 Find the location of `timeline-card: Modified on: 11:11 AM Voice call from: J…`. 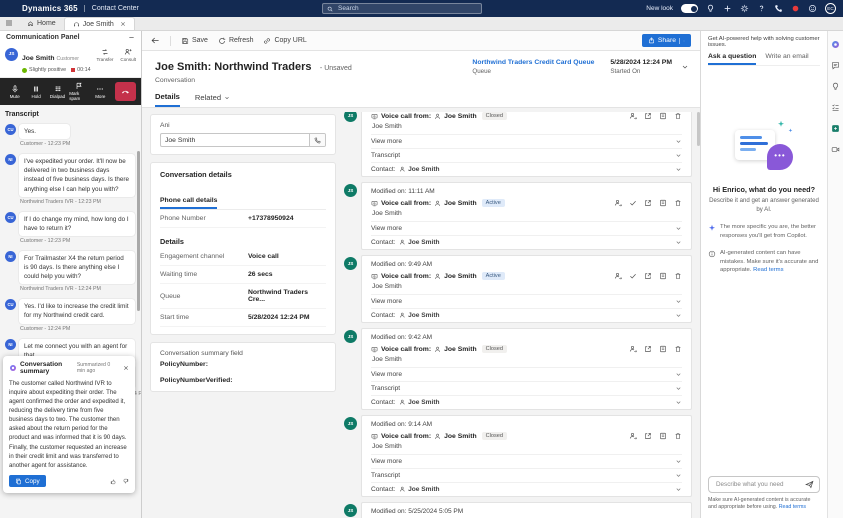

timeline-card: Modified on: 11:11 AM Voice call from: J… is located at coordinates (526, 216).